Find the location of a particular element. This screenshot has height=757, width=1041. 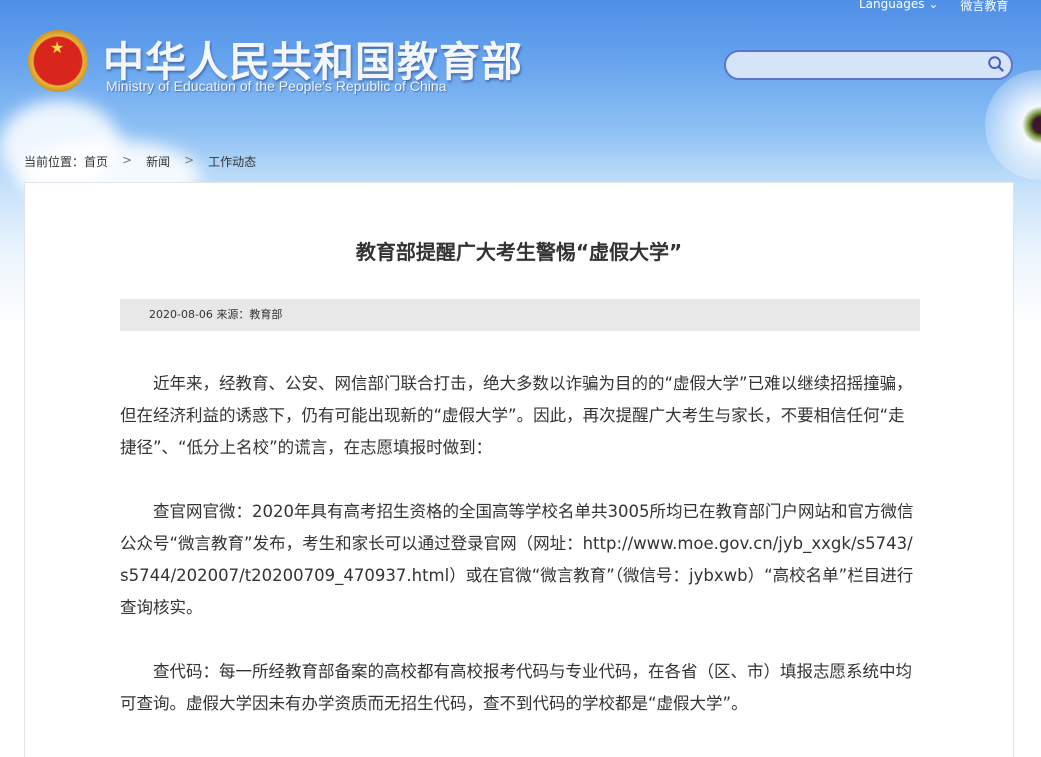

search-box is located at coordinates (868, 65).